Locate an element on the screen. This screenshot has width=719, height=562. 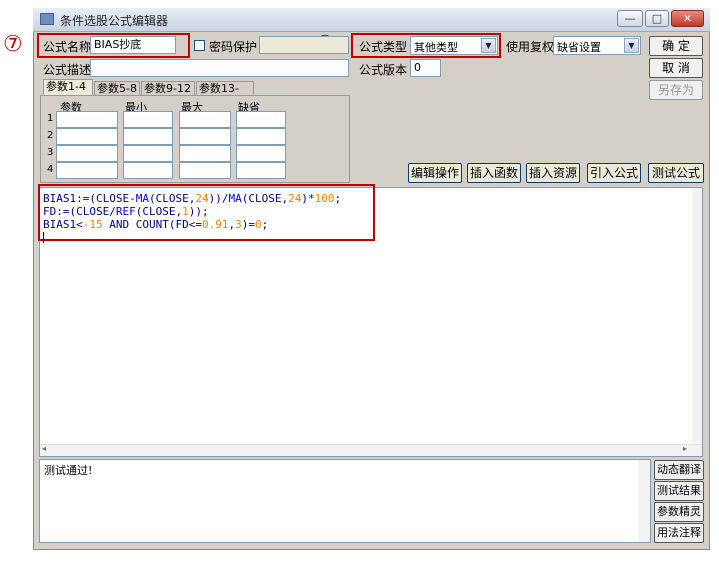
formula-desc-label: 公式描述 is located at coordinates (67, 70).